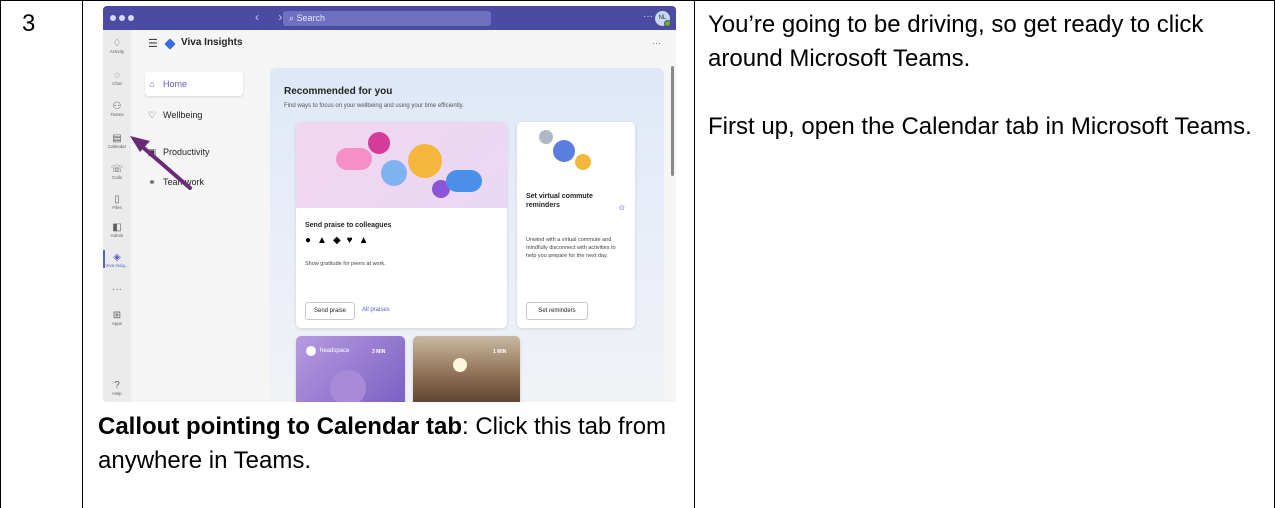 This screenshot has height=508, width=1275. Describe the element at coordinates (164, 165) in the screenshot. I see `callout-arrow-shaft` at that location.